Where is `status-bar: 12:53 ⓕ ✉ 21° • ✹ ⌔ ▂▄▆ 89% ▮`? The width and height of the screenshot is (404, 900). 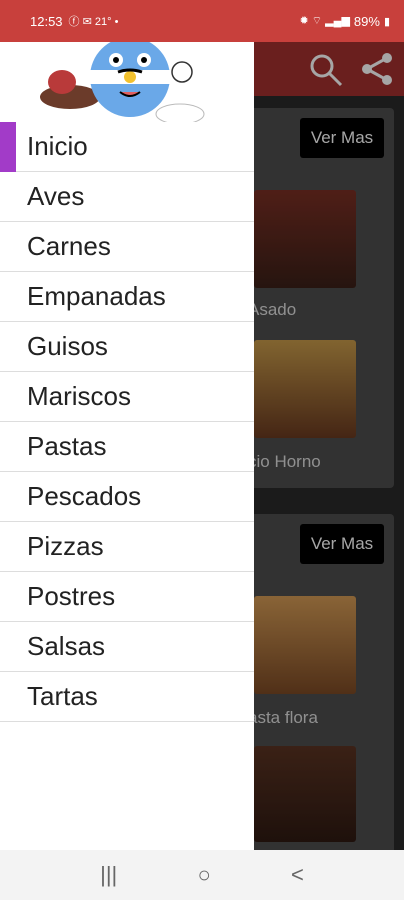 status-bar: 12:53 ⓕ ✉ 21° • ✹ ⌔ ▂▄▆ 89% ▮ is located at coordinates (202, 21).